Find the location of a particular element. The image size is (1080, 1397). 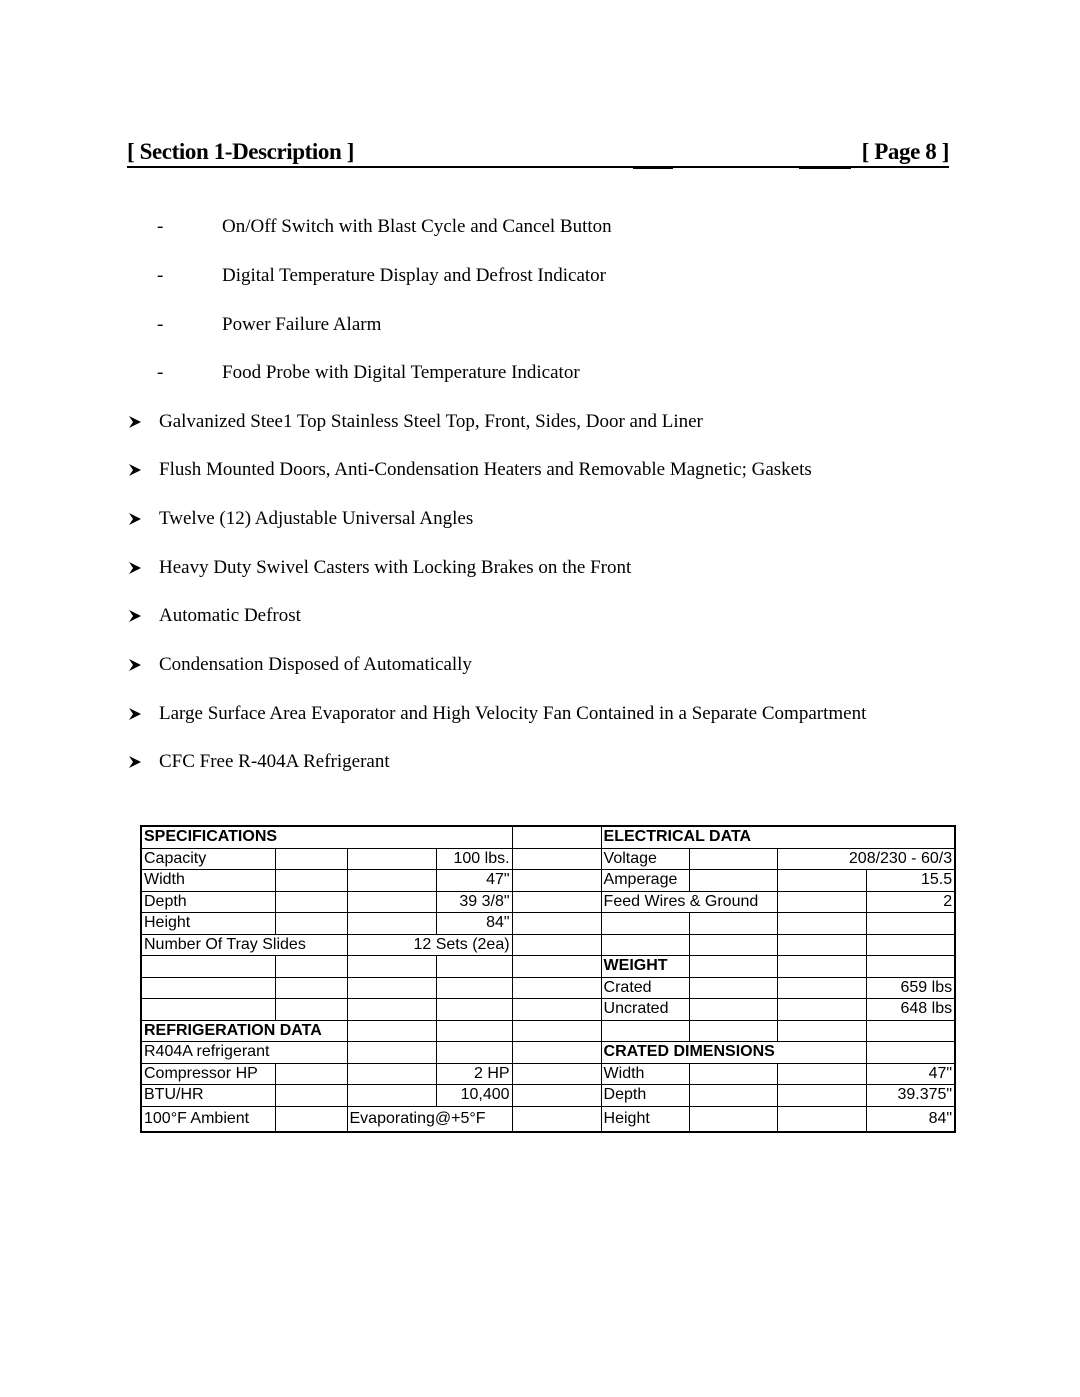

table-row: Compressor HP 2 HP Width 47" is located at coordinates (548, 1073).